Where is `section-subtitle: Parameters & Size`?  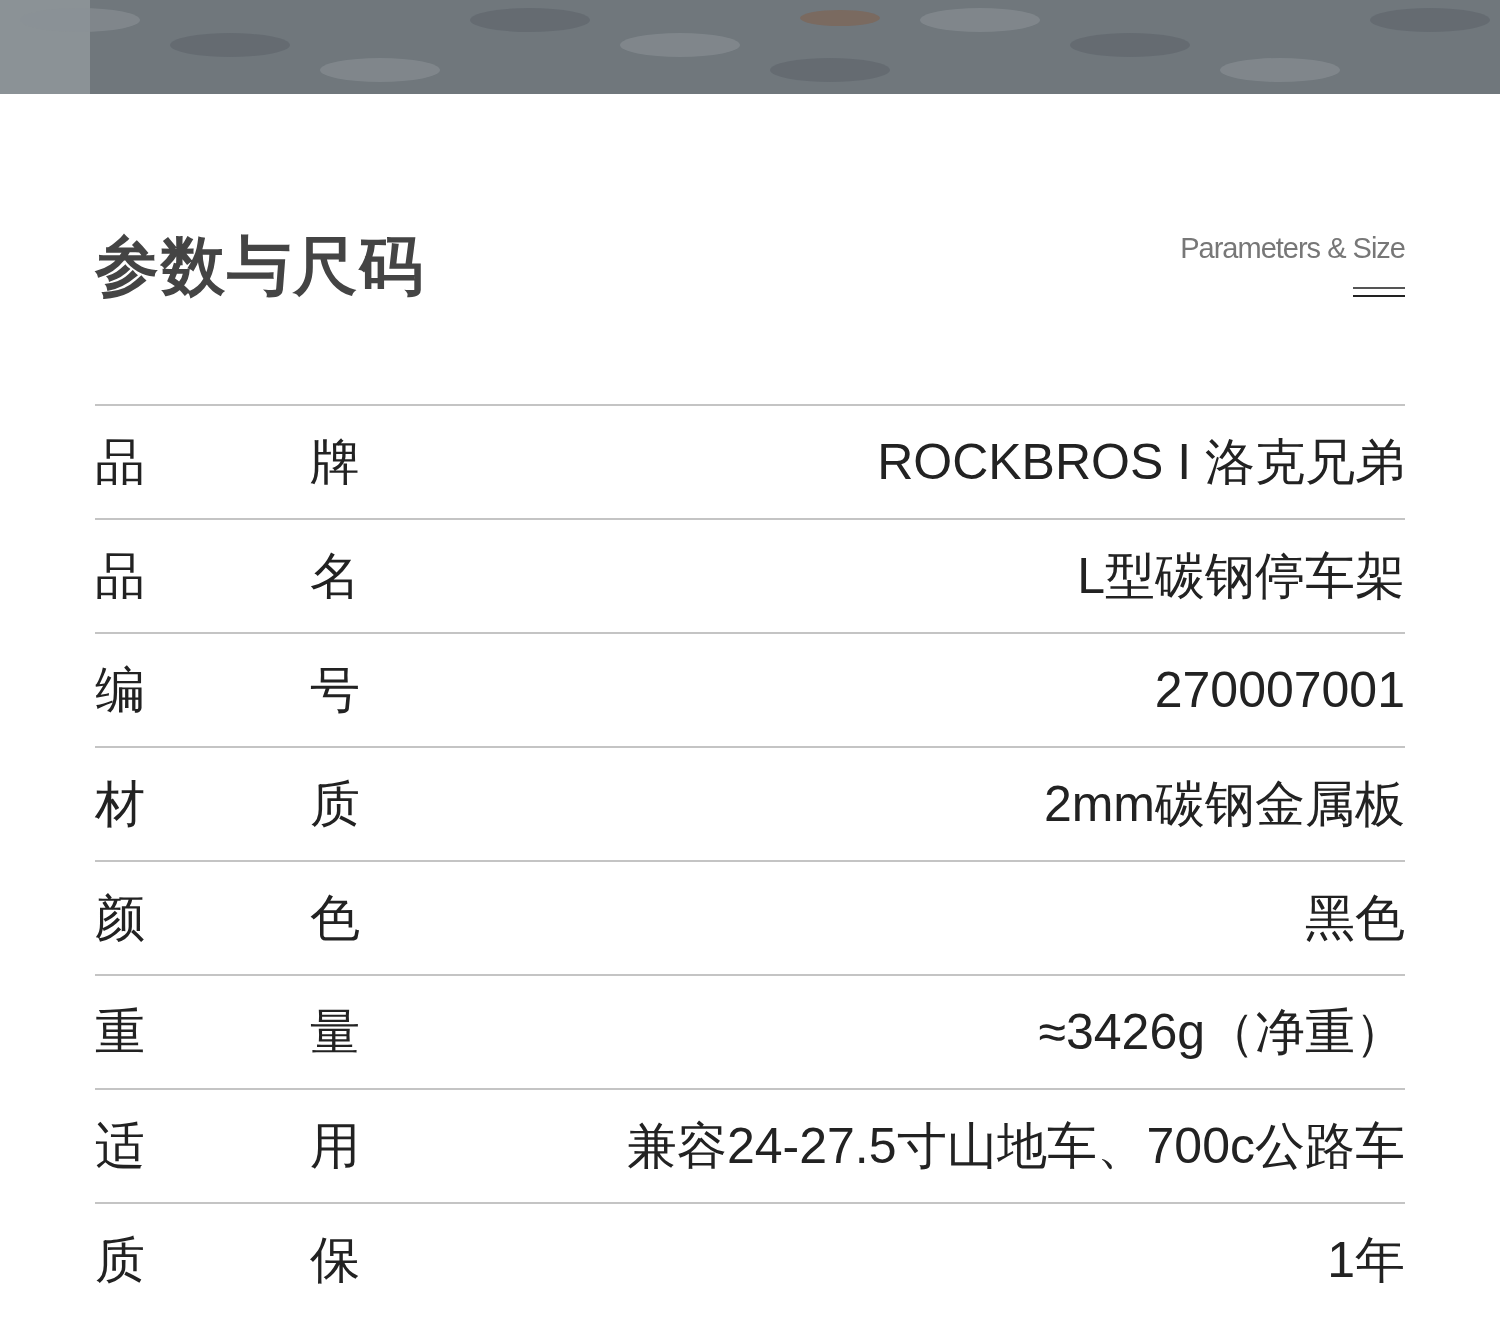
section-subtitle: Parameters & Size is located at coordinates (1292, 248).